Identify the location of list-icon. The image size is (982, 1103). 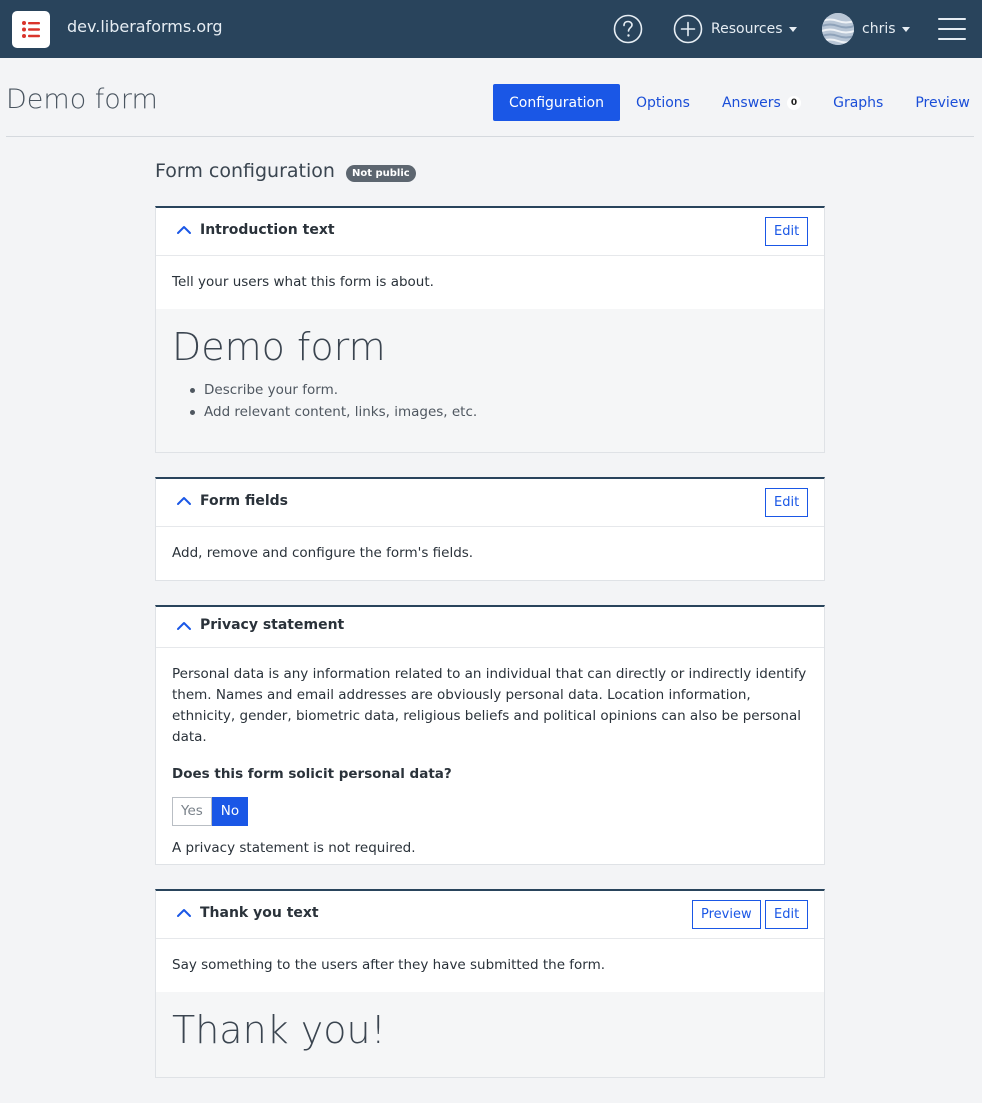
(31, 29).